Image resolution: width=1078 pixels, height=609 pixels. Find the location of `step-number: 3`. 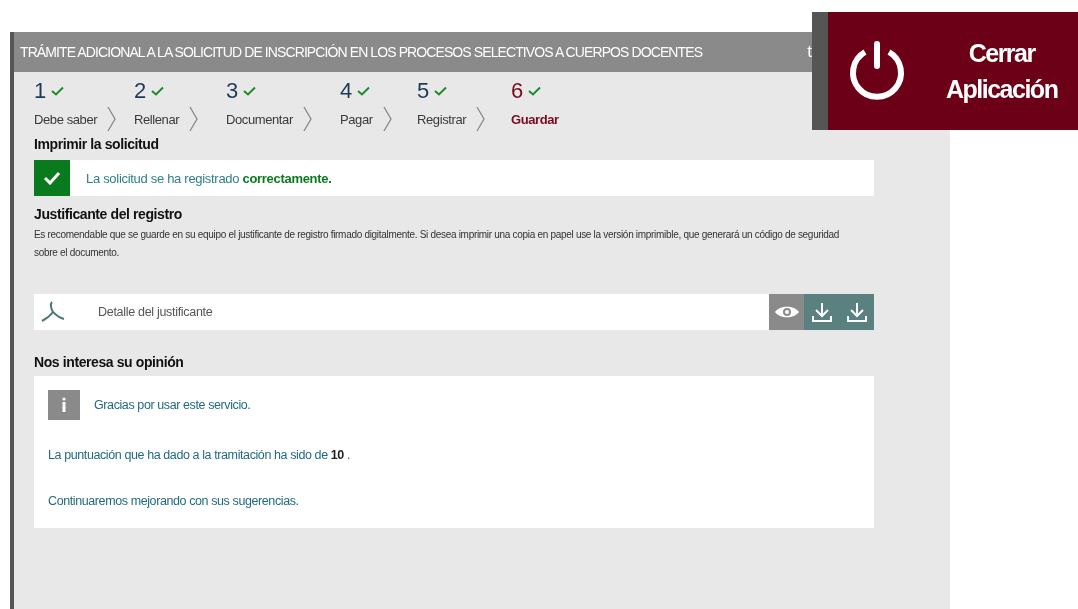

step-number: 3 is located at coordinates (232, 91).